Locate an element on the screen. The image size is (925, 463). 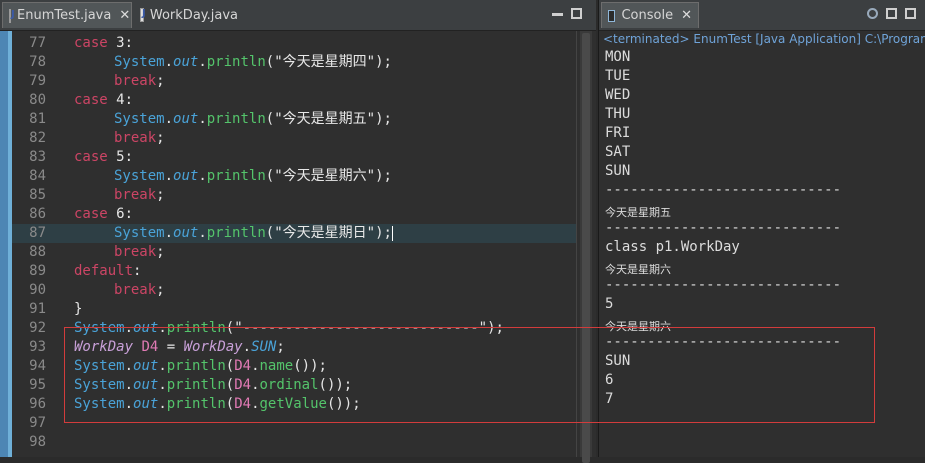
code-token: "今天是星期六" is located at coordinates (325, 176).